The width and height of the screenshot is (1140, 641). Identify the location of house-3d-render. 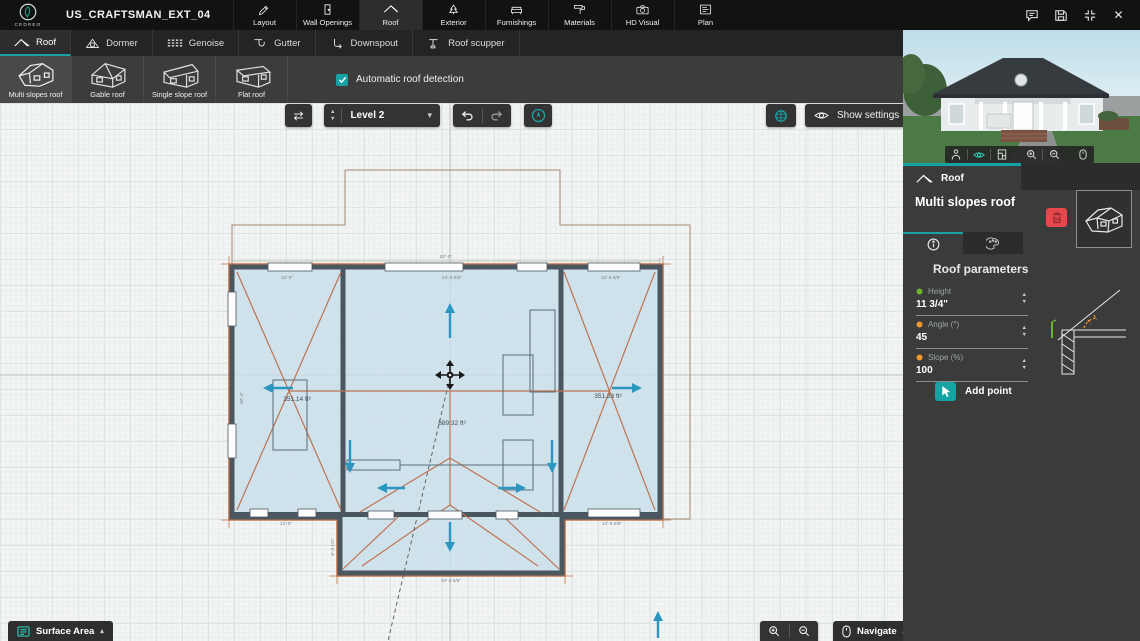
(1021, 96).